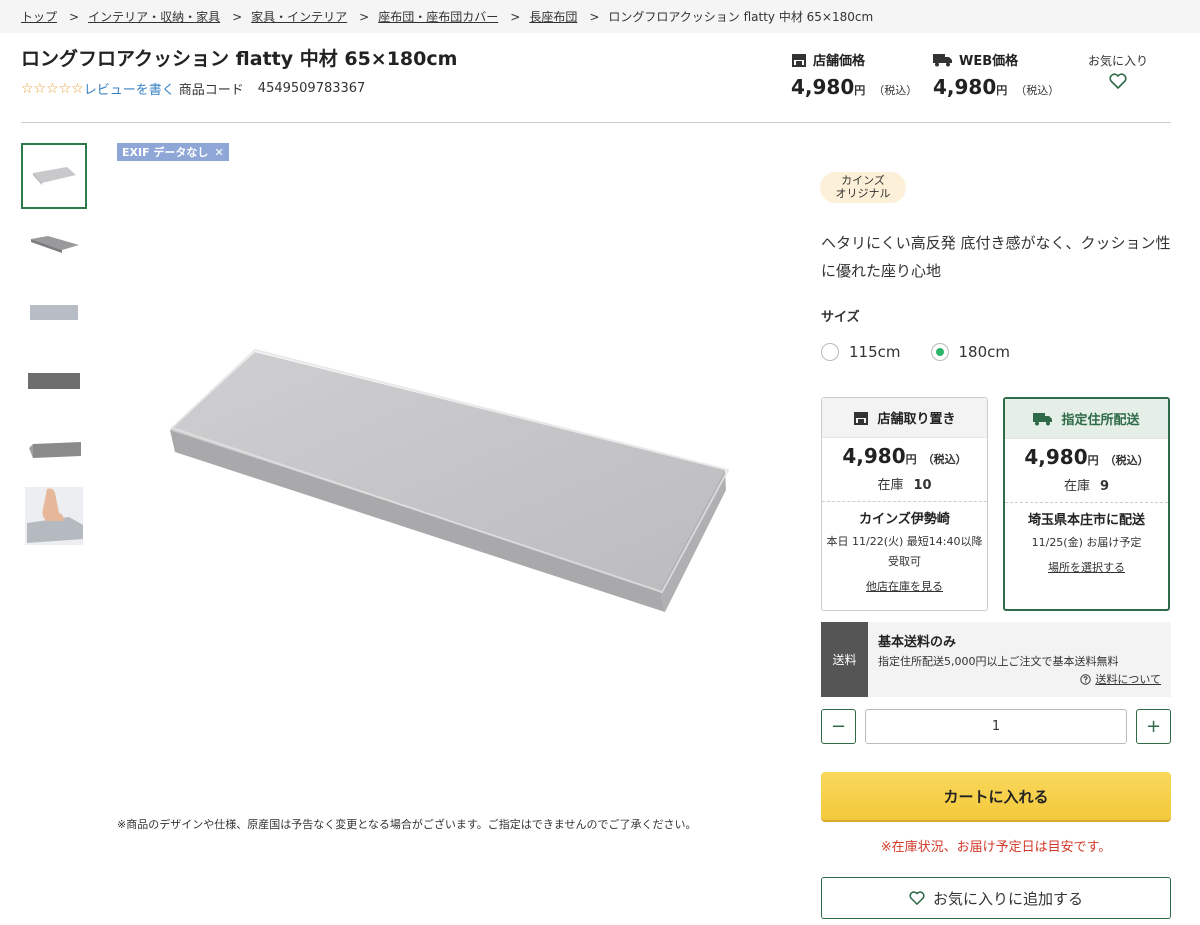 The image size is (1200, 925). What do you see at coordinates (838, 726) in the screenshot?
I see `quantity-decrease-button: −` at bounding box center [838, 726].